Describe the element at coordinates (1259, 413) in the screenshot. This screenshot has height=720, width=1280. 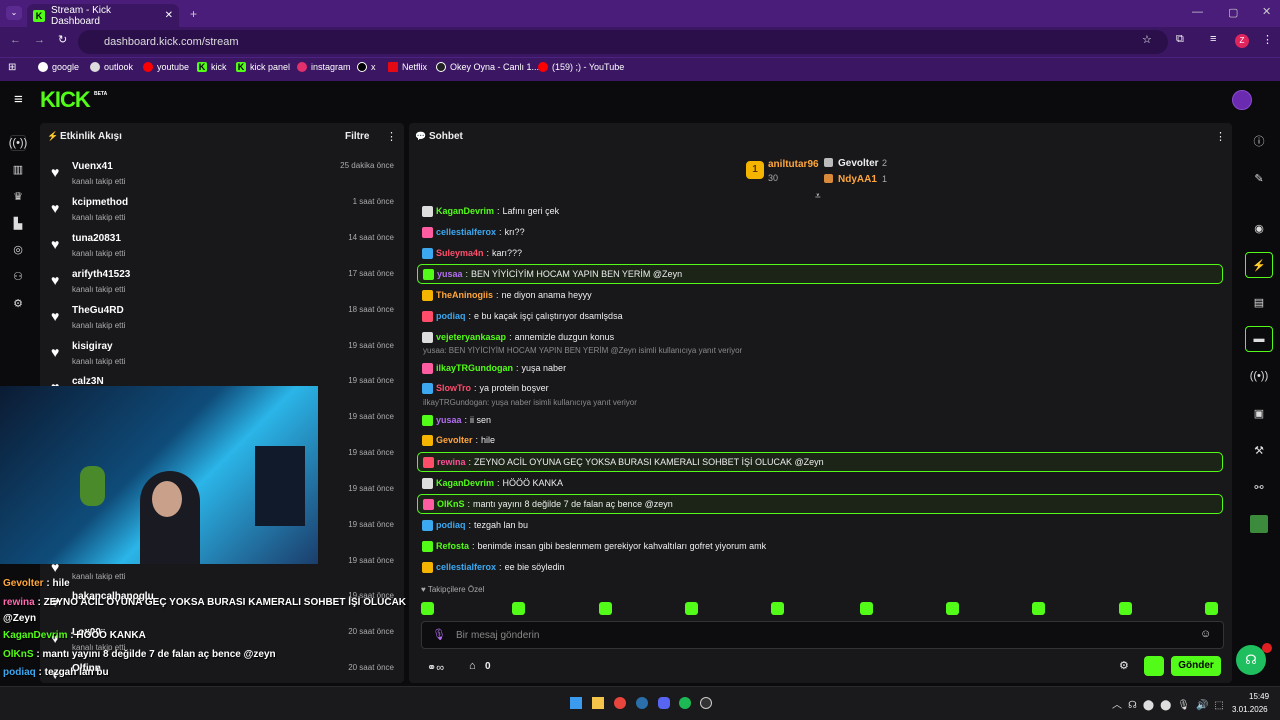
I see `moderation-icon: ▣` at that location.